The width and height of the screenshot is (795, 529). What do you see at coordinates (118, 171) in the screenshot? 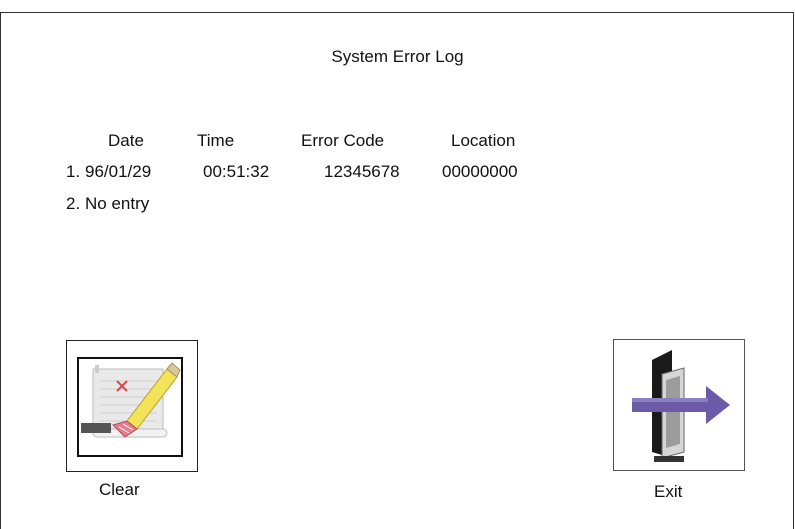
I see `cell-date: 96/01/29` at bounding box center [118, 171].